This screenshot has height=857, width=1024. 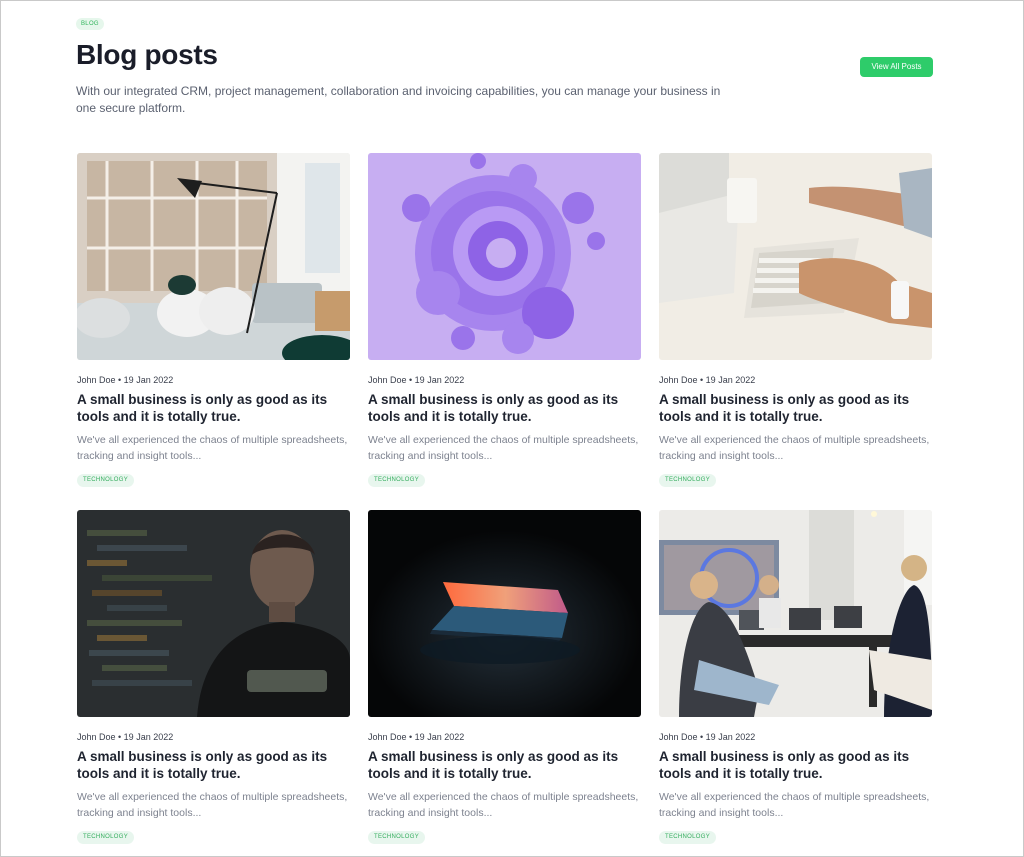 I want to click on developer-code-image, so click(x=213, y=613).